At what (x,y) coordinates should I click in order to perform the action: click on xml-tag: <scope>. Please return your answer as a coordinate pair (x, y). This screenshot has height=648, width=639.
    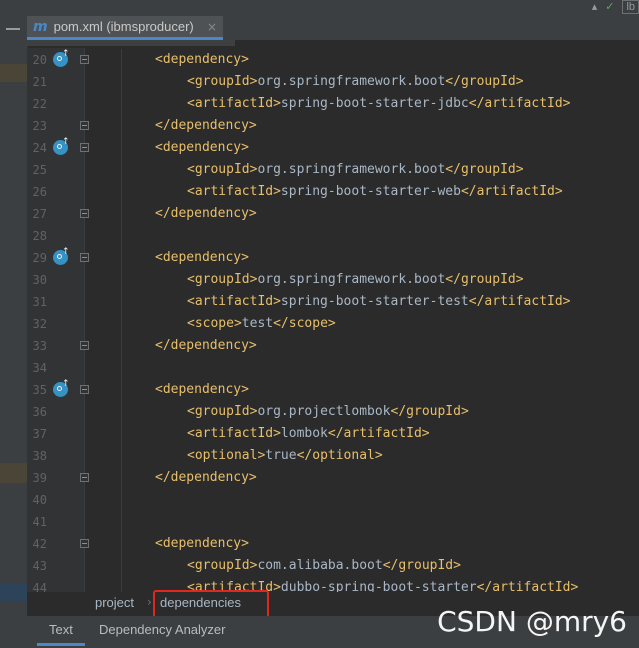
    Looking at the image, I should click on (214, 323).